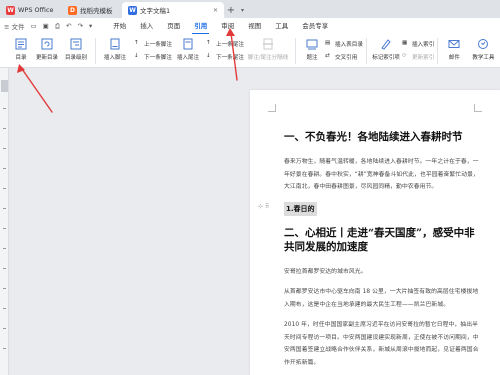 The width and height of the screenshot is (500, 375). I want to click on annotation-arrow-toc, so click(127, 70).